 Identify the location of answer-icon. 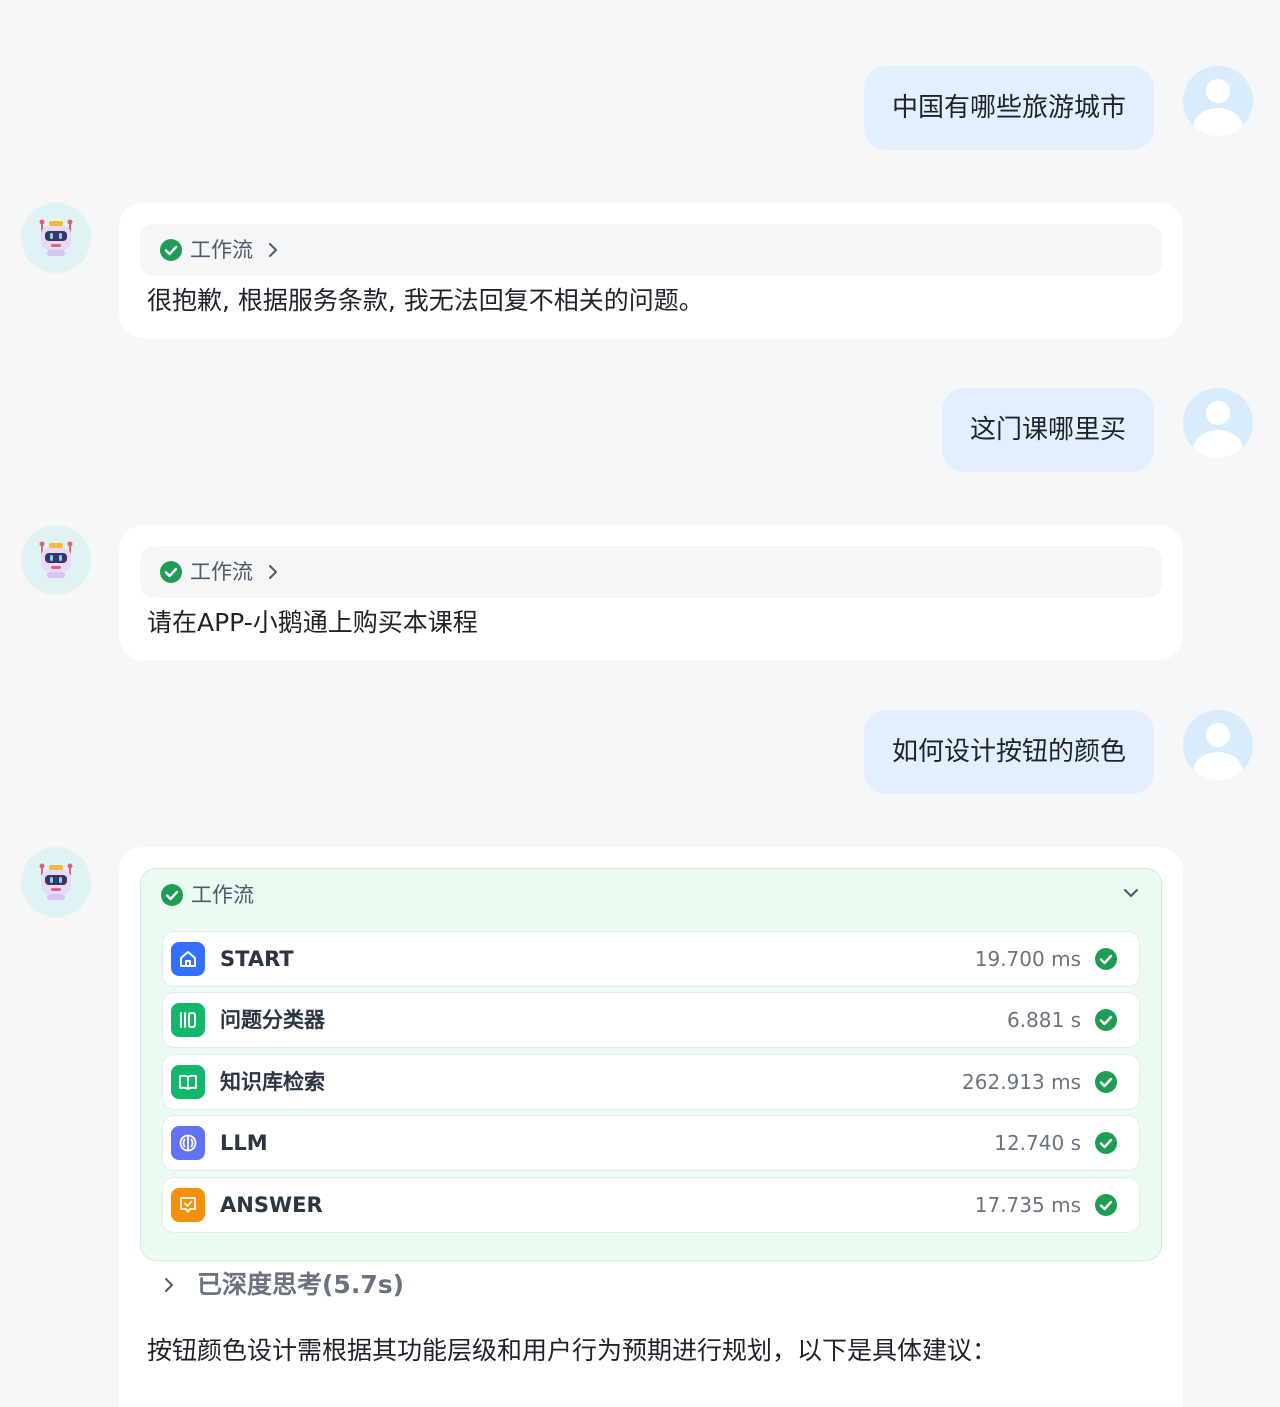
(188, 1205).